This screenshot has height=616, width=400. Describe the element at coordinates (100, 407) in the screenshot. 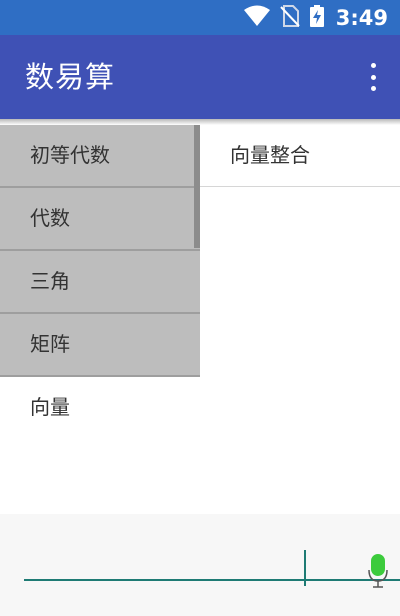

I see `category-item-vector: 向量` at that location.